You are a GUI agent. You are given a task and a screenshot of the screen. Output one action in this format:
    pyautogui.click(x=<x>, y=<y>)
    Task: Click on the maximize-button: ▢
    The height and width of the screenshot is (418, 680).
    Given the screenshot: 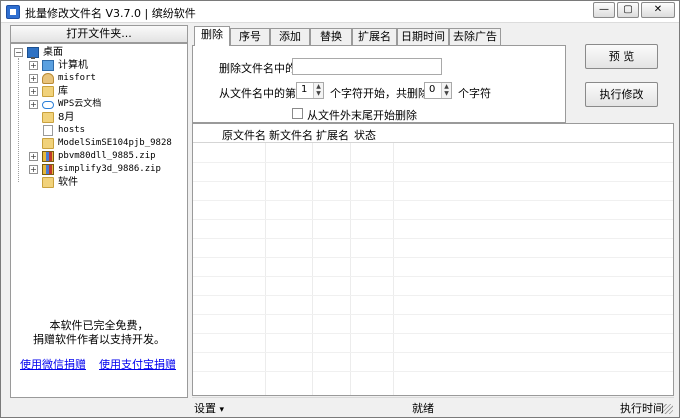 What is the action you would take?
    pyautogui.click(x=628, y=10)
    